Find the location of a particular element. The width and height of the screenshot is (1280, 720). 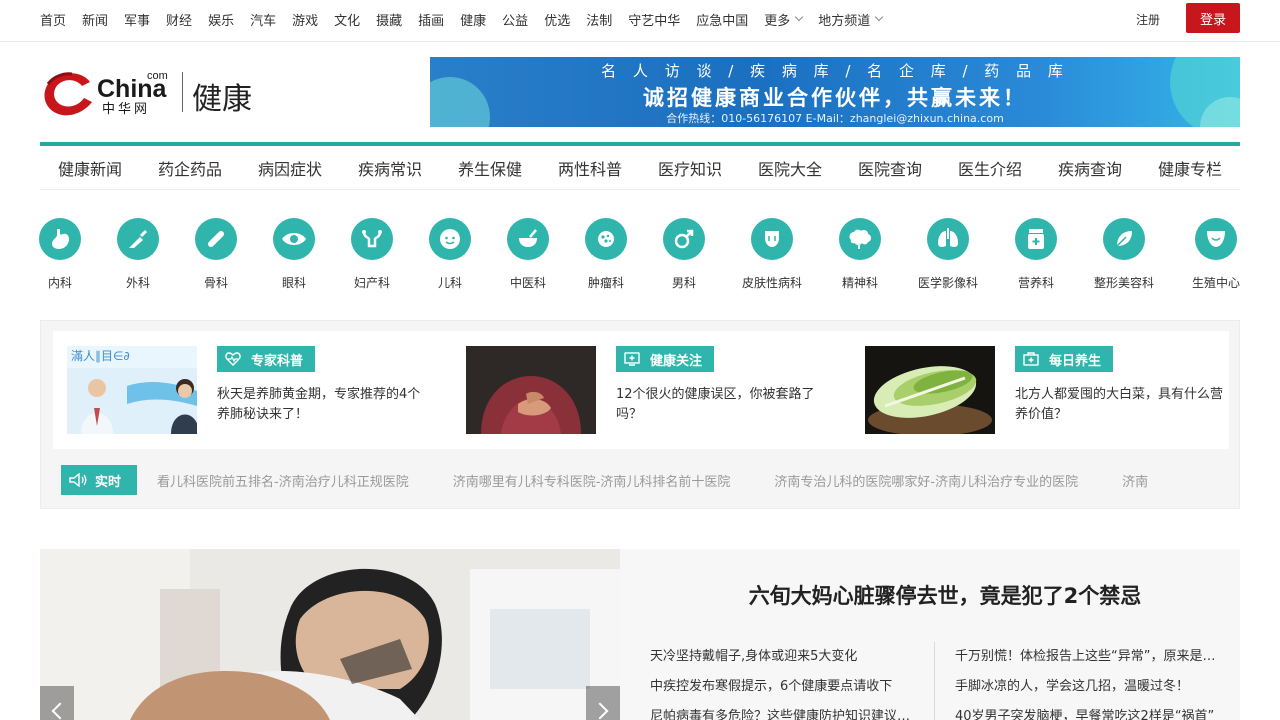

dept-plastic-surgery: 整形美容科 is located at coordinates (1124, 254).